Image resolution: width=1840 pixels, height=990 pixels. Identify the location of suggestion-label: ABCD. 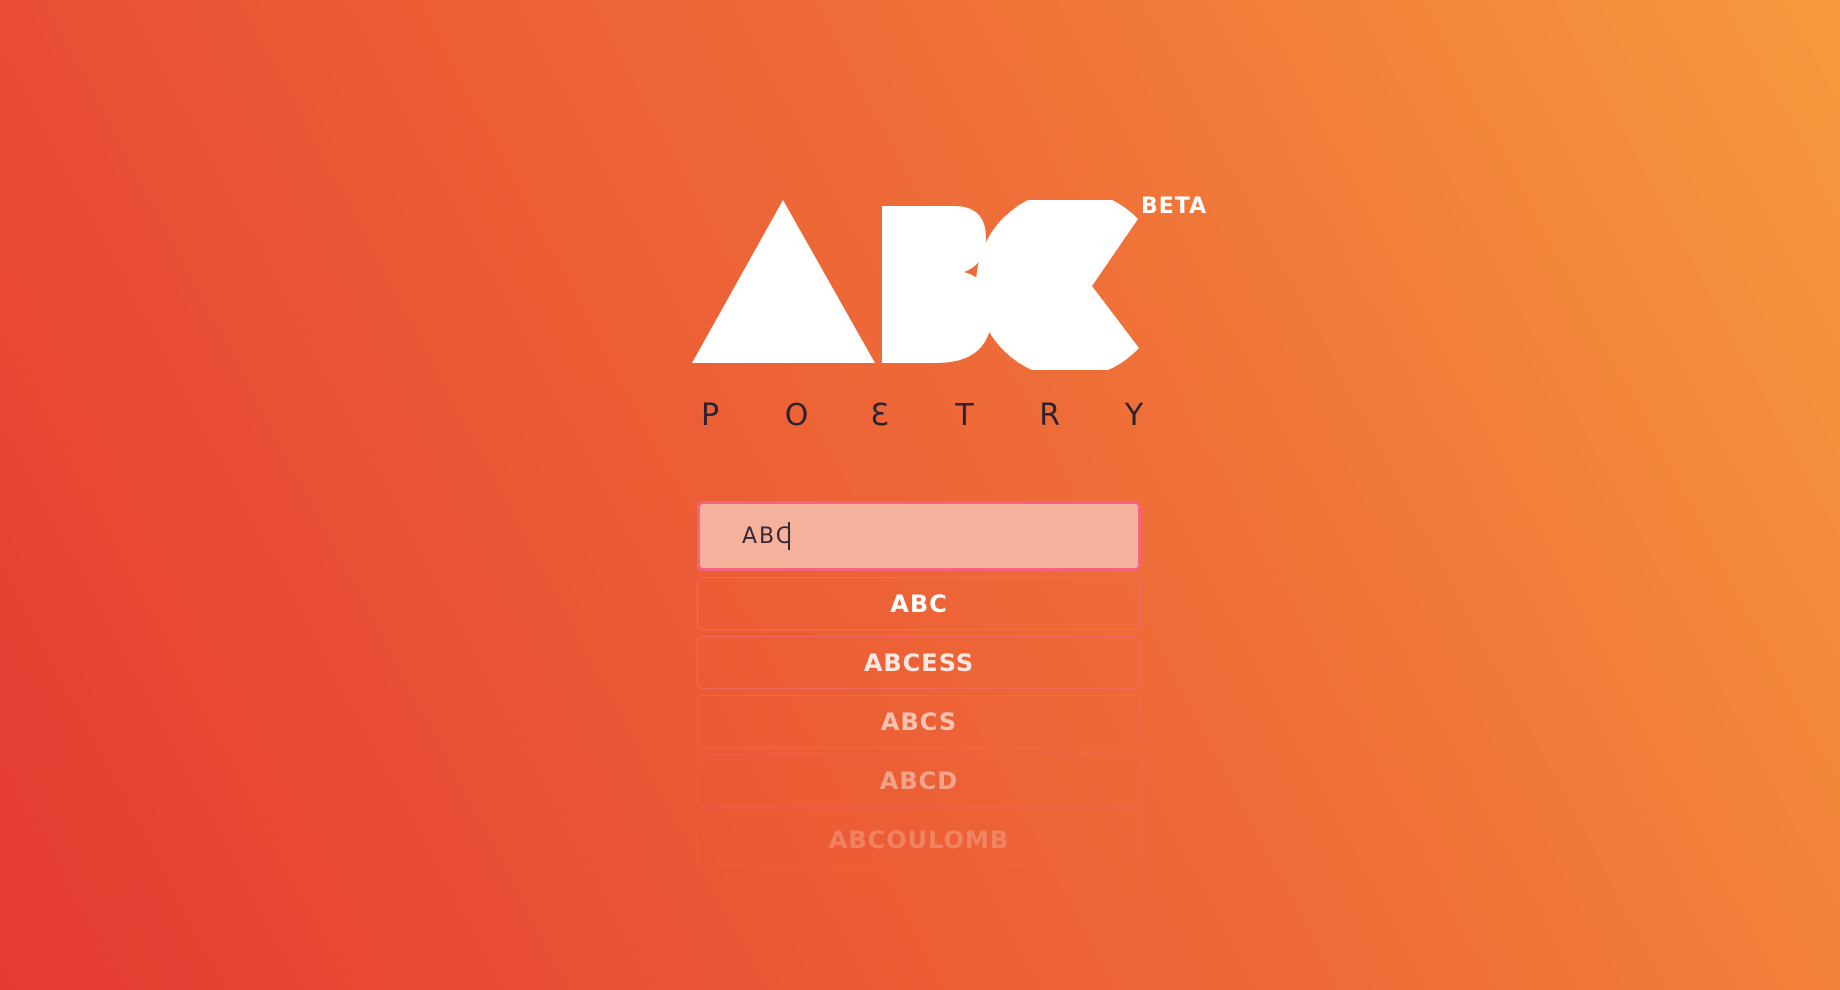
(919, 780).